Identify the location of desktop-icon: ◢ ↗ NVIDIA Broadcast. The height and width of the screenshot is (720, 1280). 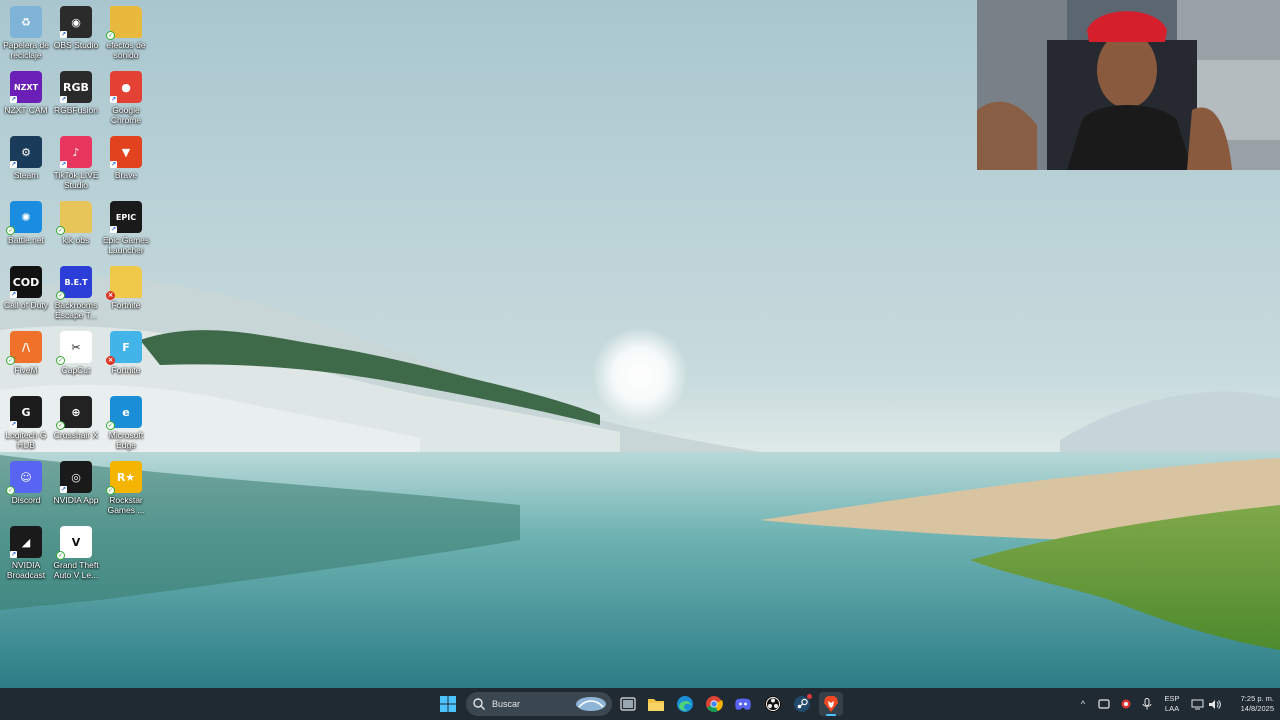
(26, 553).